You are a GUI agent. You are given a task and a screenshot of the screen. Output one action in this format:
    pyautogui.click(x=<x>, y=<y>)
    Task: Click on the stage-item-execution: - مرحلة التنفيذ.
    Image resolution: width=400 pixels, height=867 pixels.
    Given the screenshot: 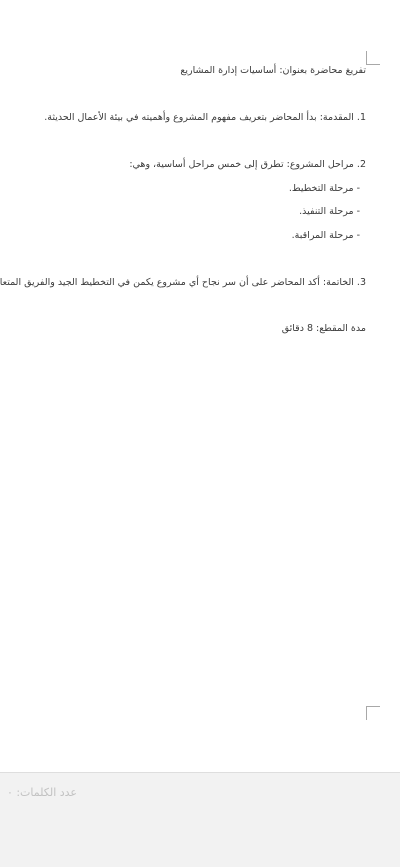 What is the action you would take?
    pyautogui.click(x=189, y=212)
    